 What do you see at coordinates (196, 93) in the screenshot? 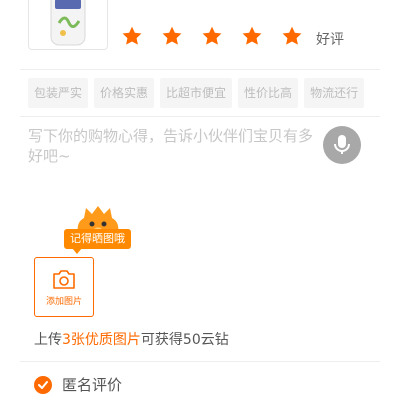
I see `tag-item: 比超市便宜` at bounding box center [196, 93].